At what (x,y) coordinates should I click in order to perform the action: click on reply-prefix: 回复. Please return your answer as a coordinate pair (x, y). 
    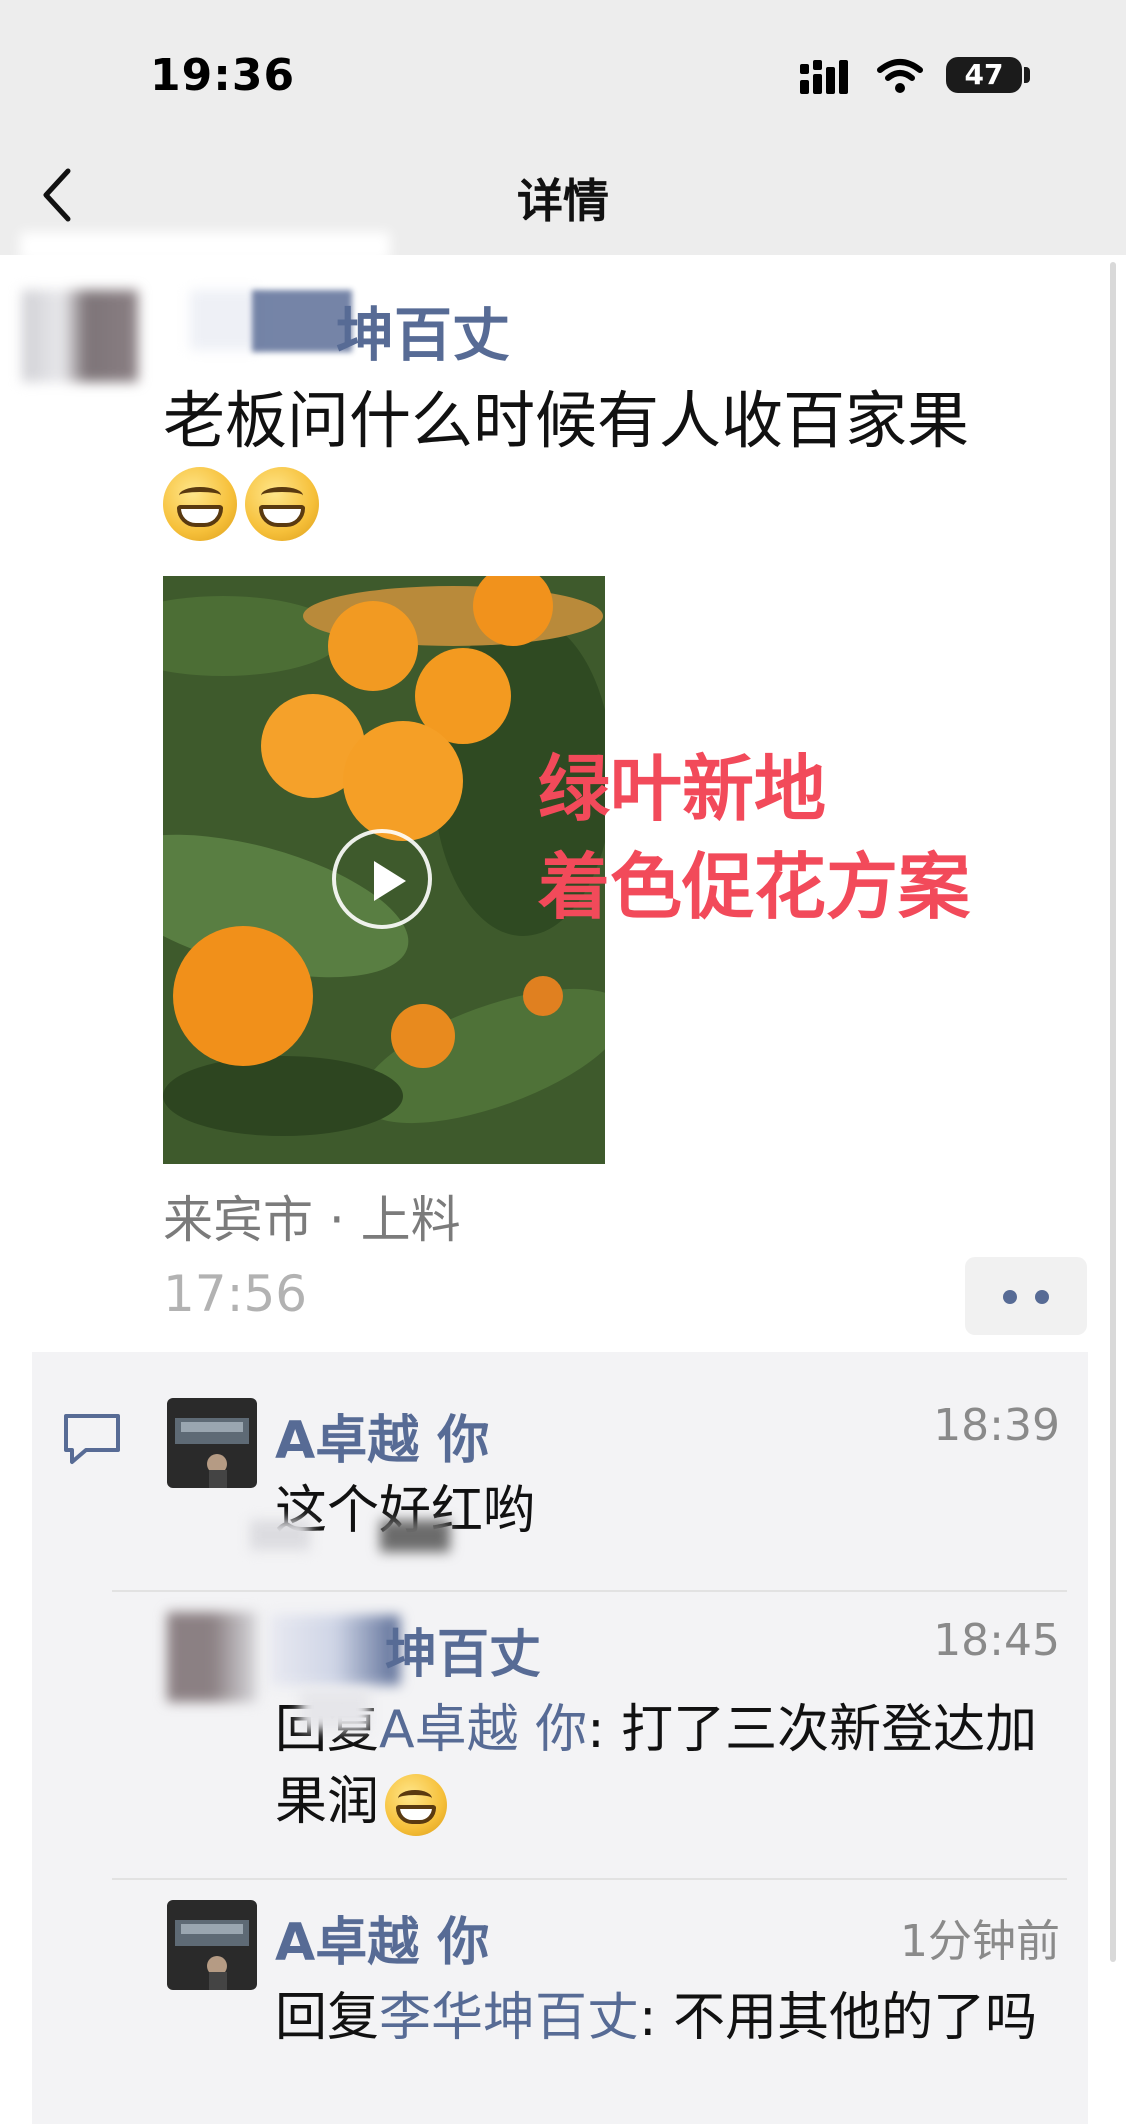
    Looking at the image, I should click on (327, 2018).